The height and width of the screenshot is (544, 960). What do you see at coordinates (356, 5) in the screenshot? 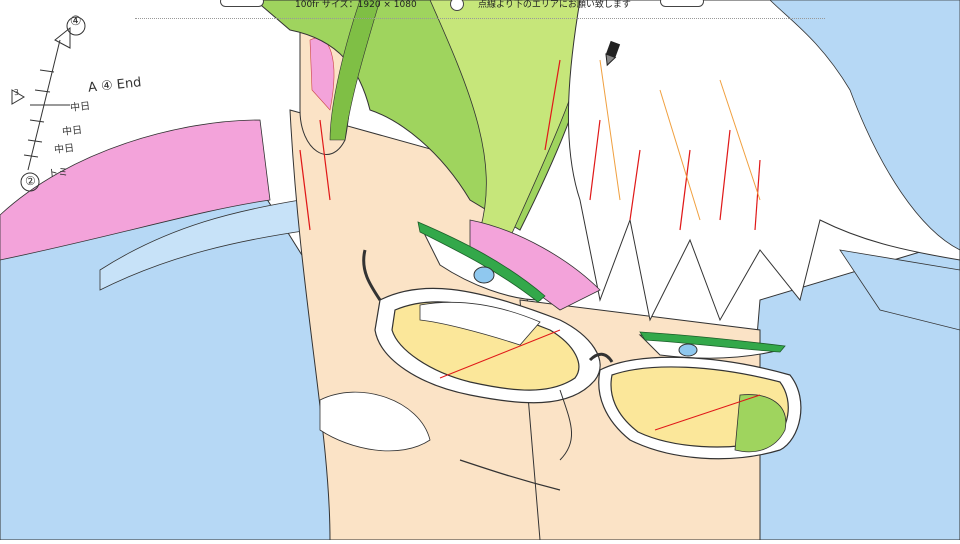
I see `frame-size-label: 100fr サイズ：1920 × 1080` at bounding box center [356, 5].